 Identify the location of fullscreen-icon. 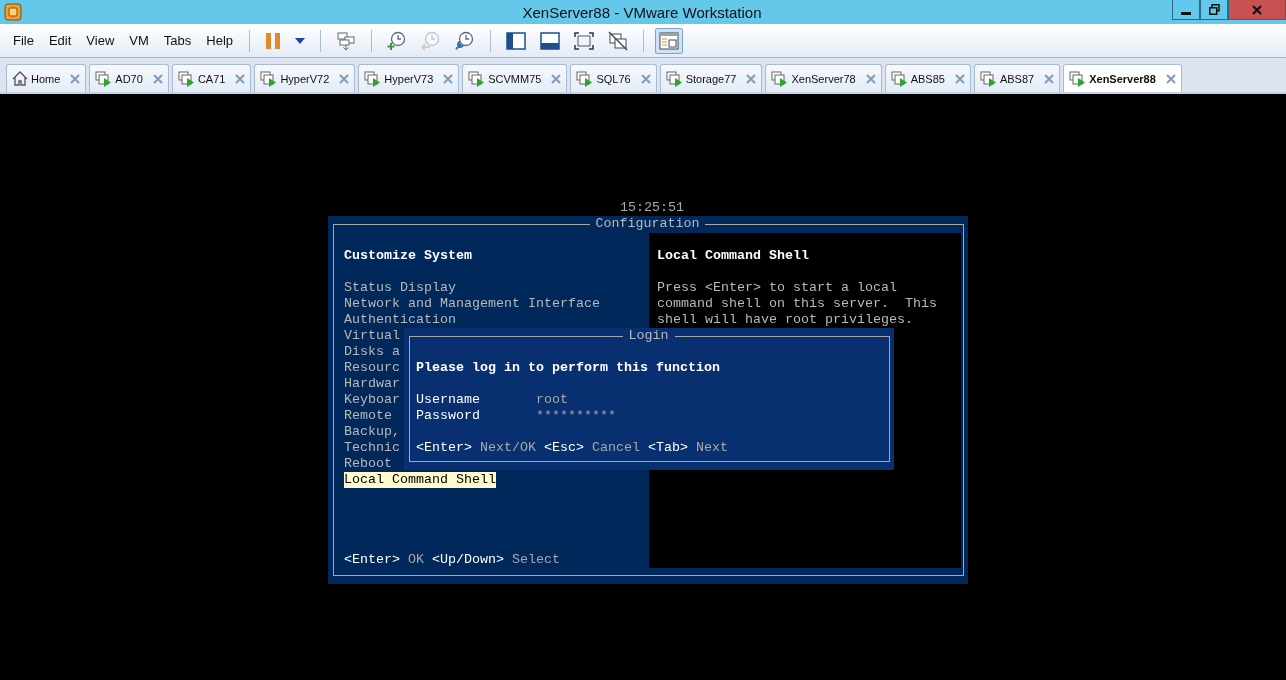
(584, 40).